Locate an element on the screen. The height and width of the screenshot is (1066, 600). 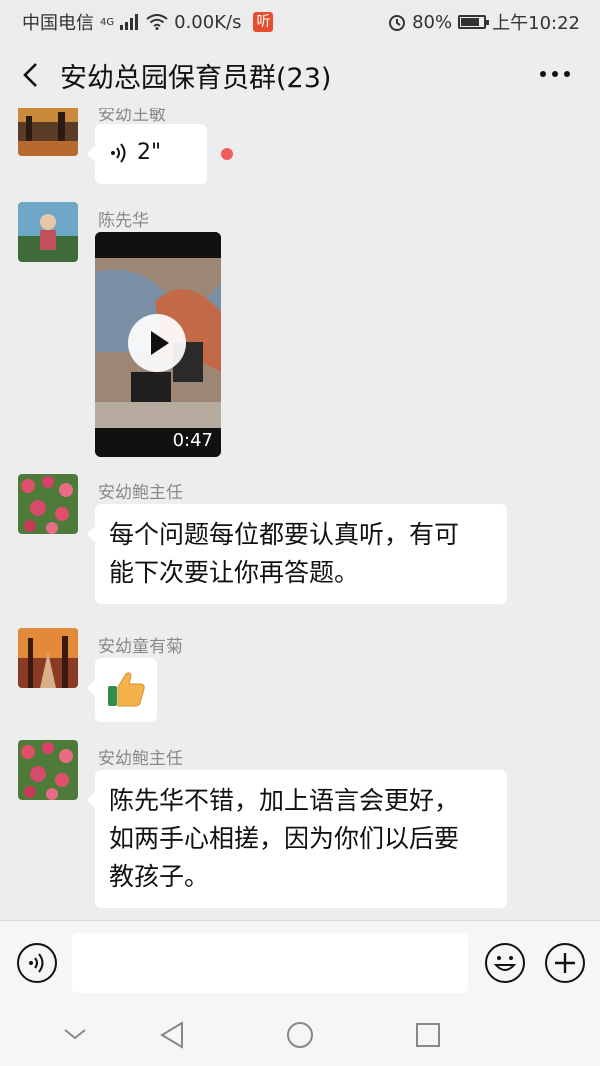
video-duration: 0:47 is located at coordinates (192, 440).